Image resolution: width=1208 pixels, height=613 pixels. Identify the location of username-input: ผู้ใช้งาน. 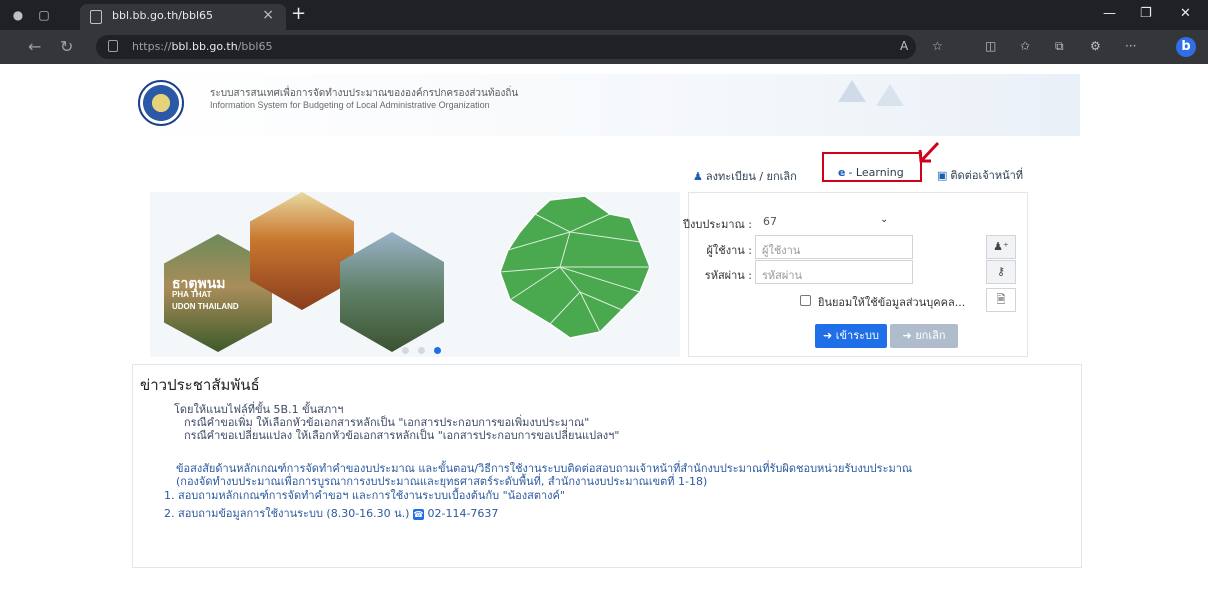
(834, 247).